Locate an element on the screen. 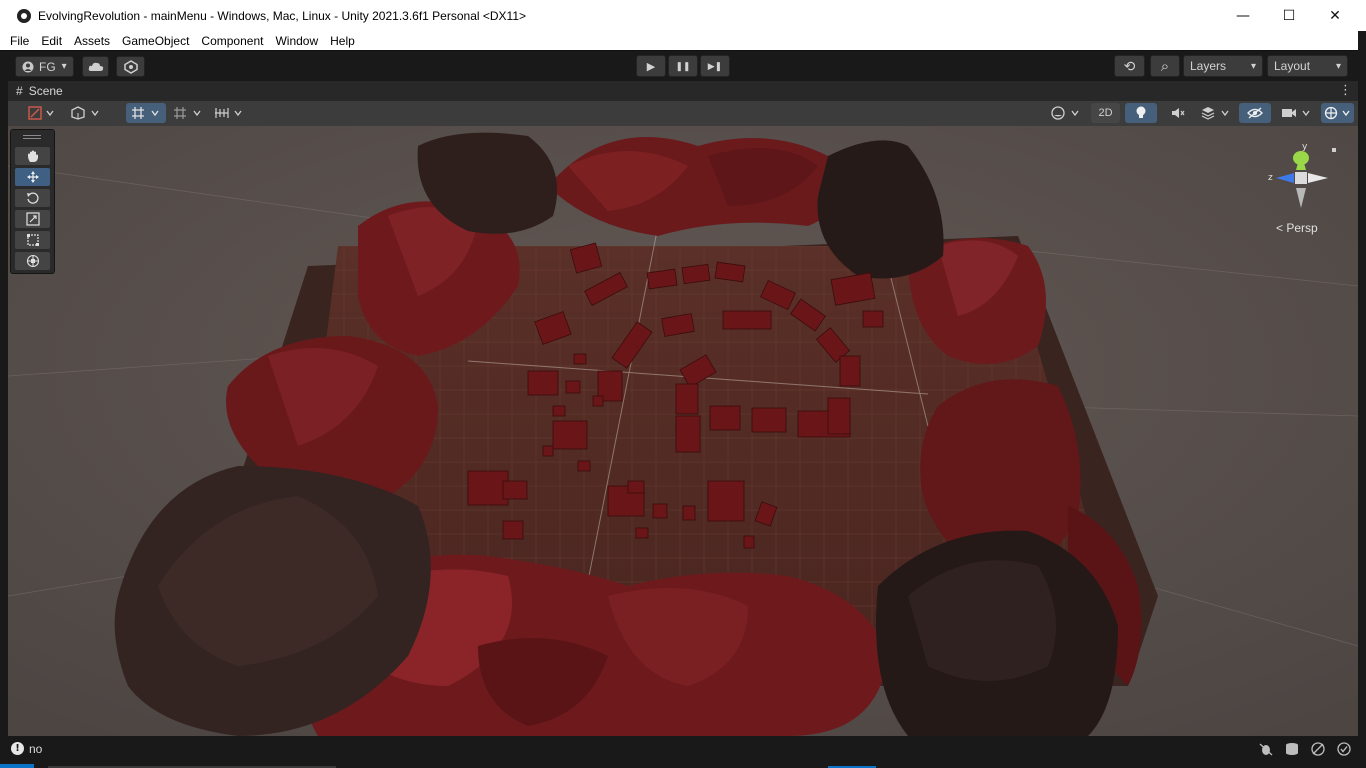  main-toolbar: FG ▾ ▶ ❚❚ ▶❚ ⟲ ⌕ Layers ▾ Layout ▾ is located at coordinates (679, 66).